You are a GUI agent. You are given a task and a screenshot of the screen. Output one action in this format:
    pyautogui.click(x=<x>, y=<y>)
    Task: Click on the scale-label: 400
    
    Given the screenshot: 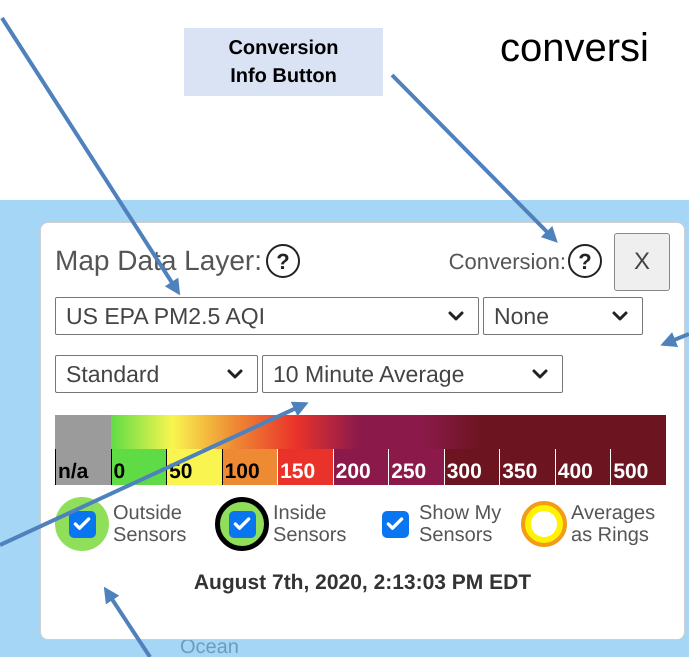 What is the action you would take?
    pyautogui.click(x=582, y=467)
    